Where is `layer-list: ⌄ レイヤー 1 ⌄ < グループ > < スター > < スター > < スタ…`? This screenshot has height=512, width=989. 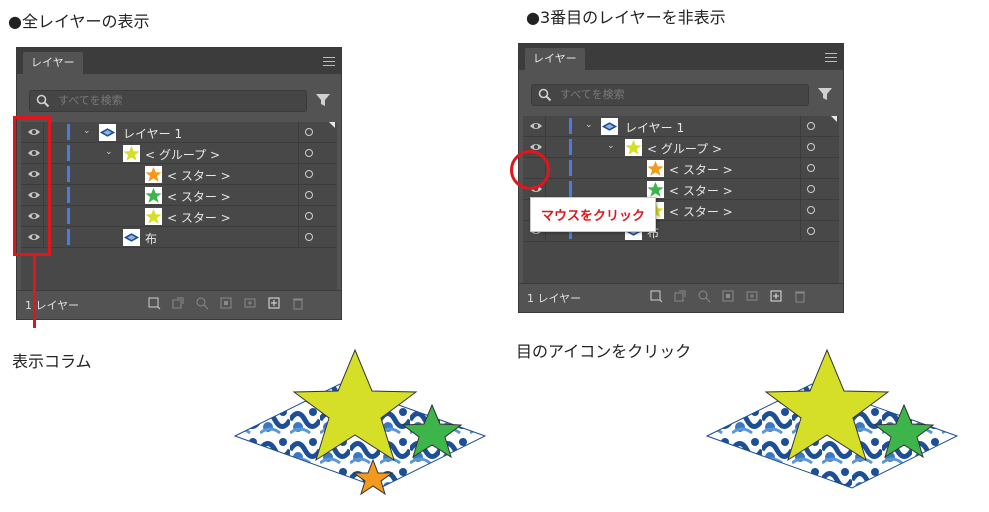
layer-list: ⌄ レイヤー 1 ⌄ < グループ > < スター > < スター > < スタ… is located at coordinates (179, 216).